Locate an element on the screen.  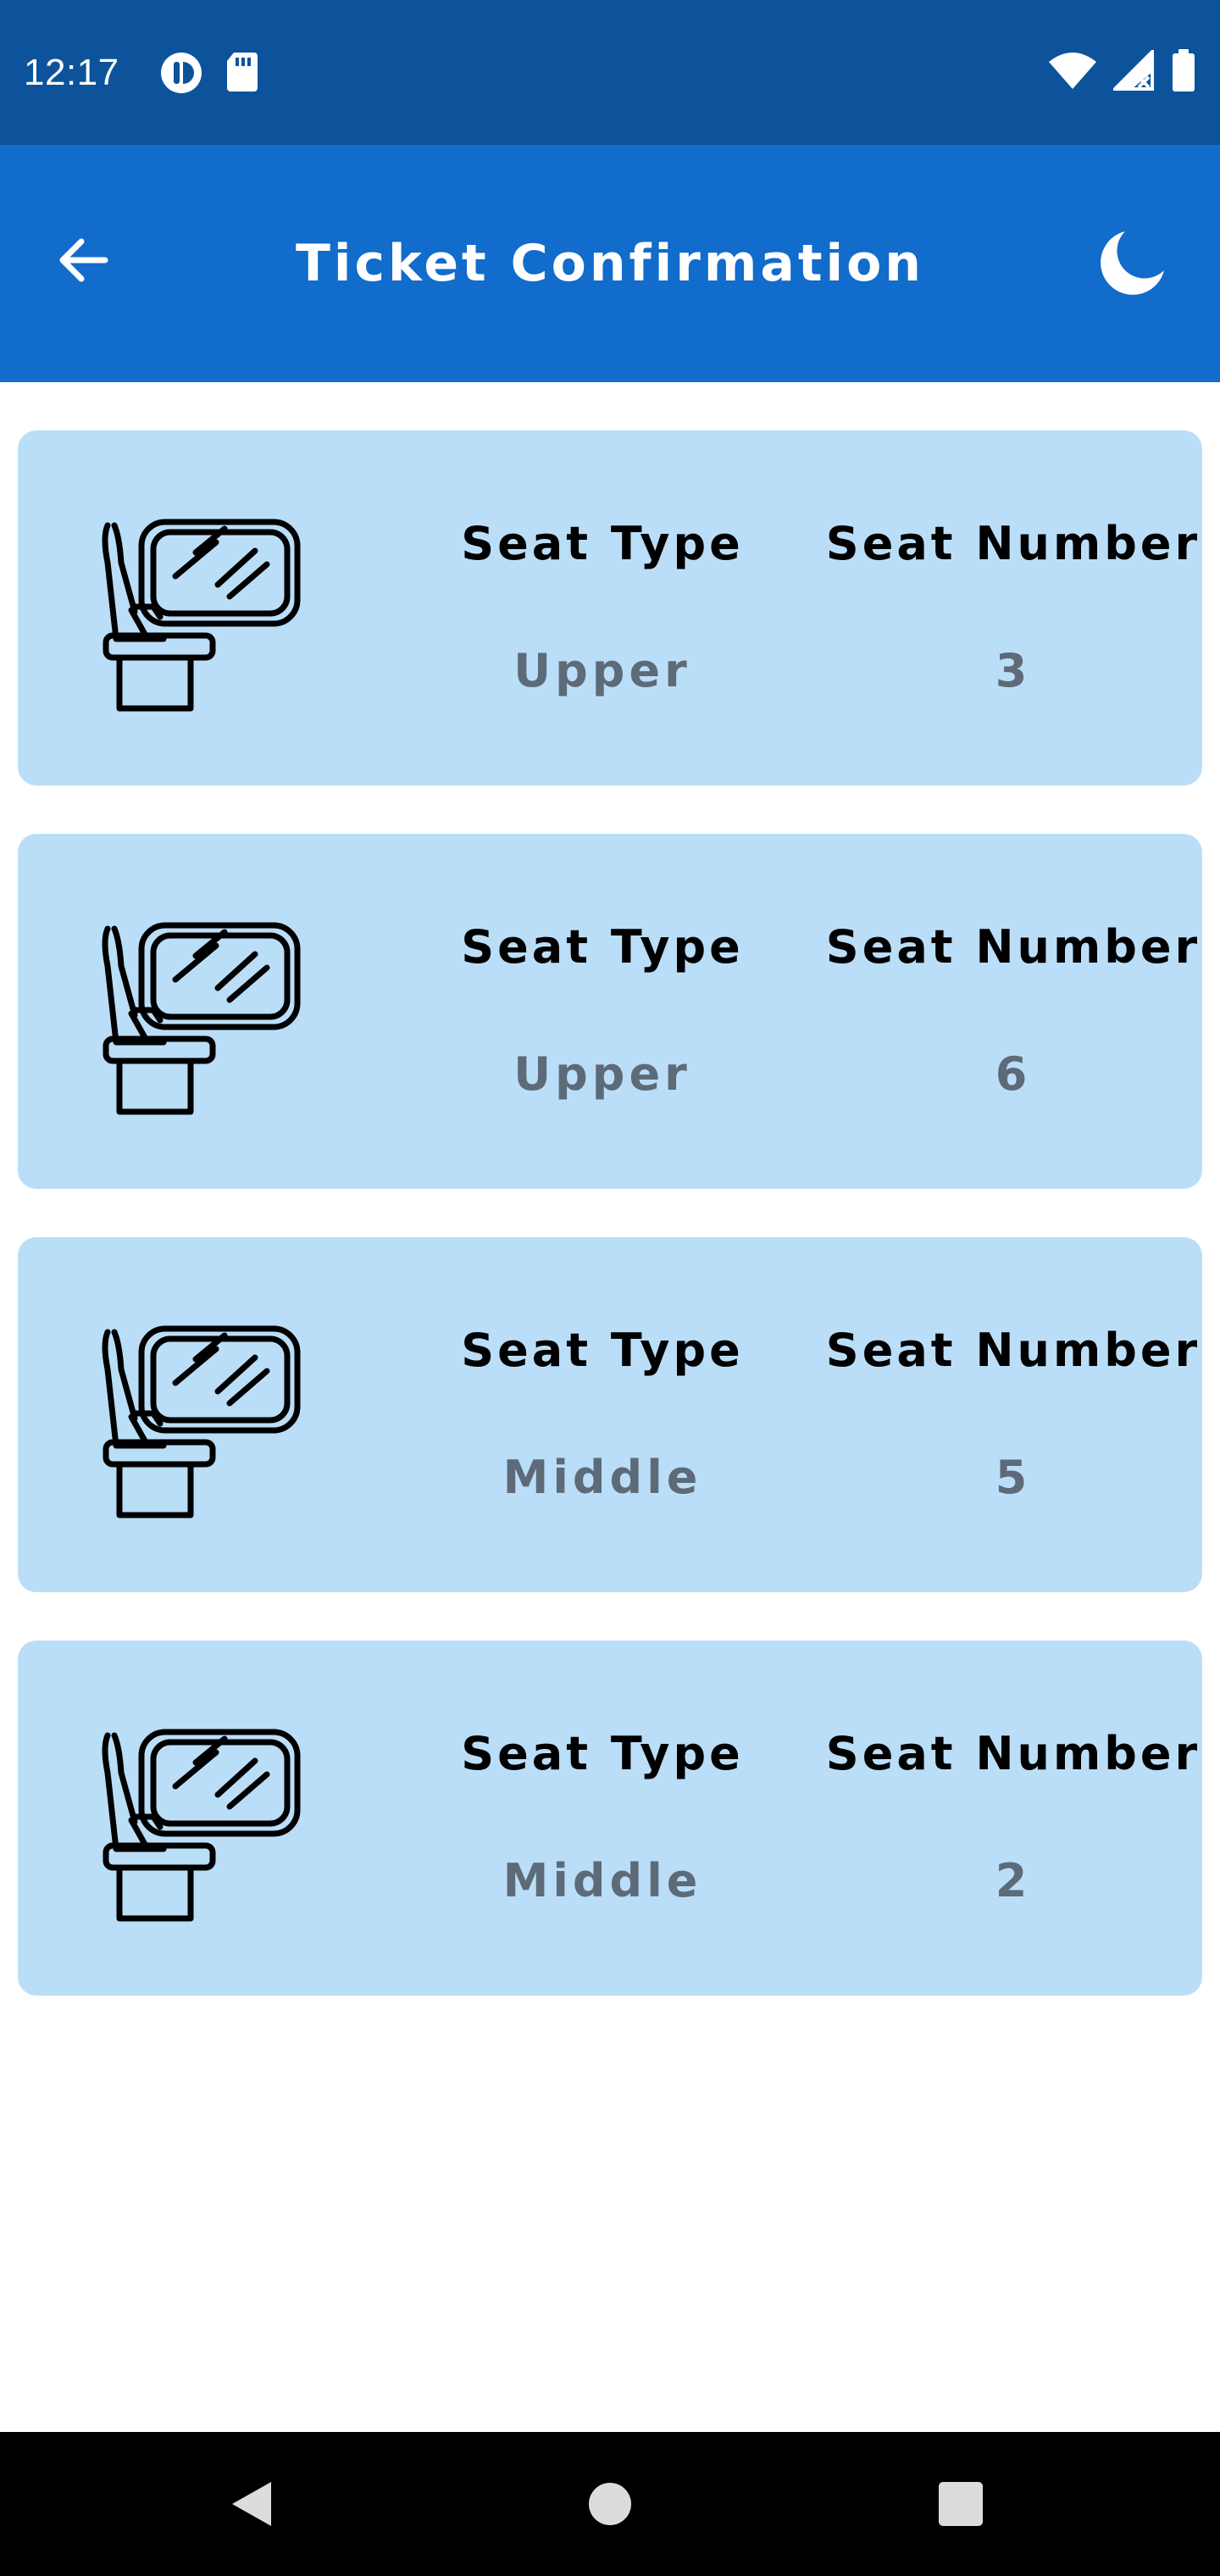
page-title: Ticket Confirmation is located at coordinates (610, 263).